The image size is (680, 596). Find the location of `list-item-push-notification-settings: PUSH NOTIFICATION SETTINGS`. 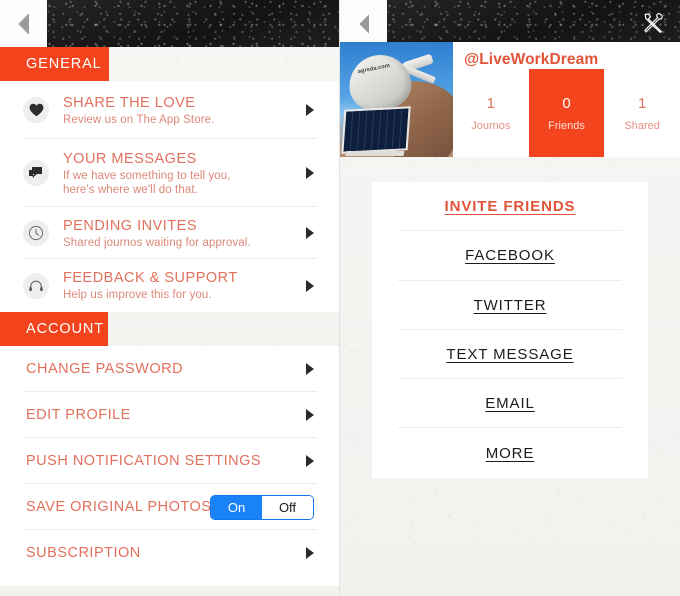

list-item-push-notification-settings: PUSH NOTIFICATION SETTINGS is located at coordinates (169, 461).